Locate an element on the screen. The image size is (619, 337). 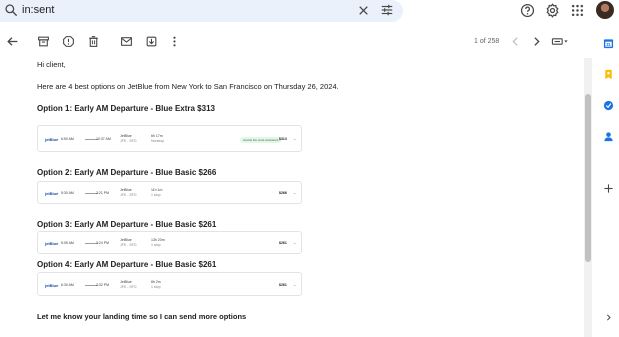
account-avatar is located at coordinates (605, 10).